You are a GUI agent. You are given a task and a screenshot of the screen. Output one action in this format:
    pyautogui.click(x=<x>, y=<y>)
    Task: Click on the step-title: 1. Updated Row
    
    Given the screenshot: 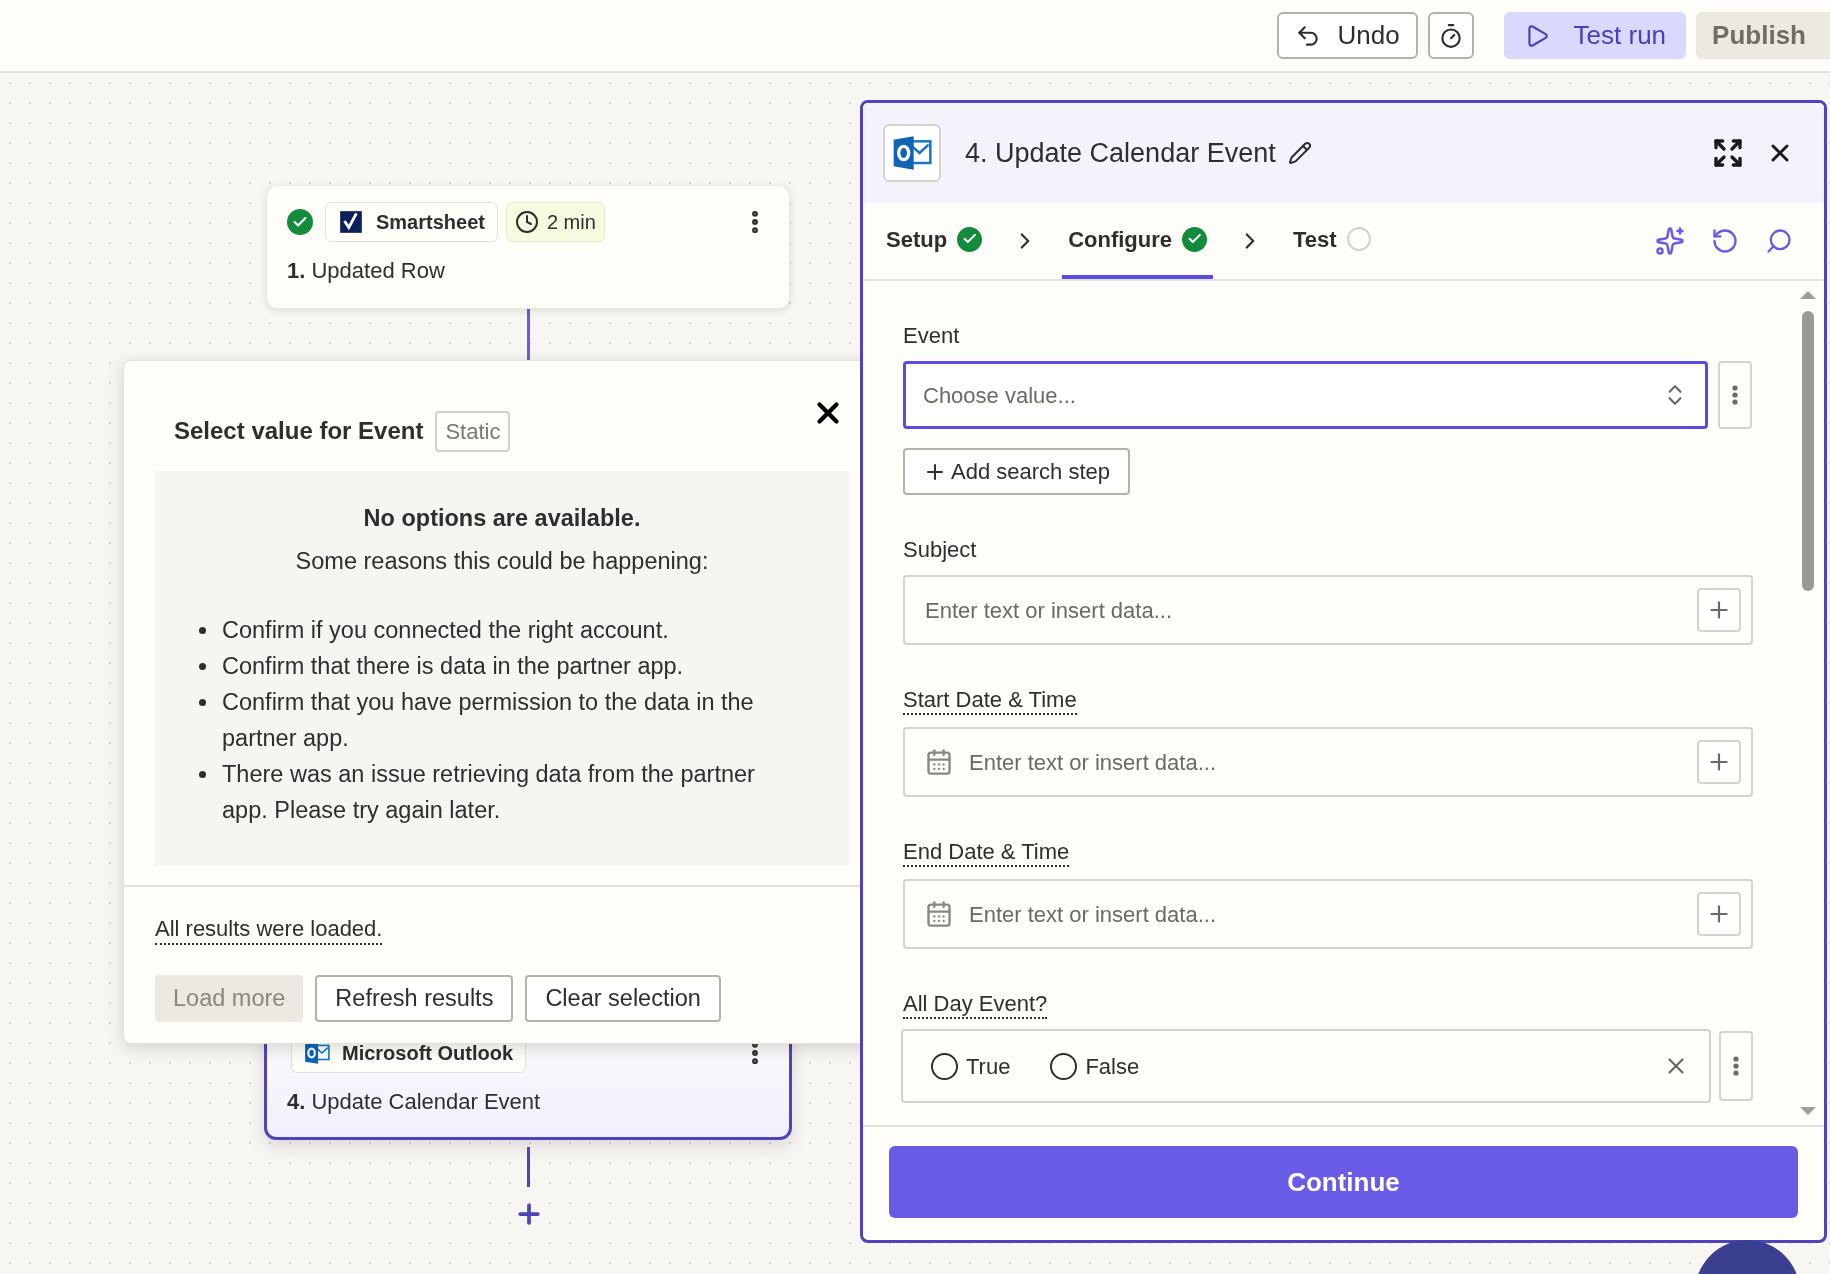 What is the action you would take?
    pyautogui.click(x=366, y=271)
    